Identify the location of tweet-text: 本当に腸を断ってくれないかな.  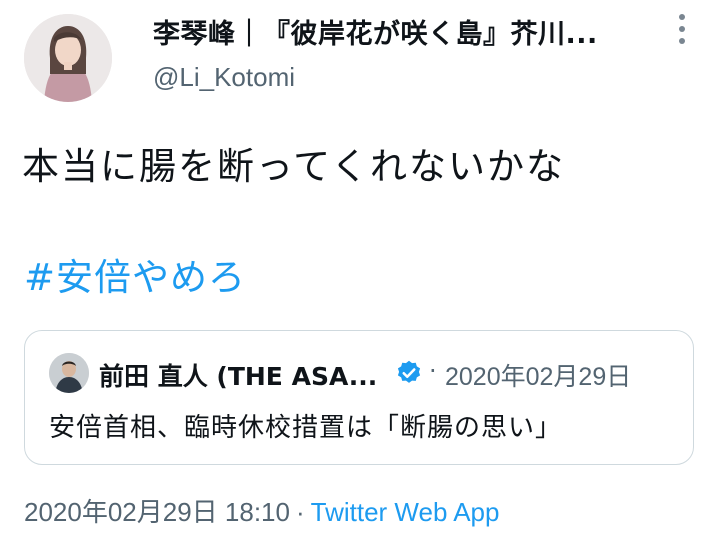
(294, 166).